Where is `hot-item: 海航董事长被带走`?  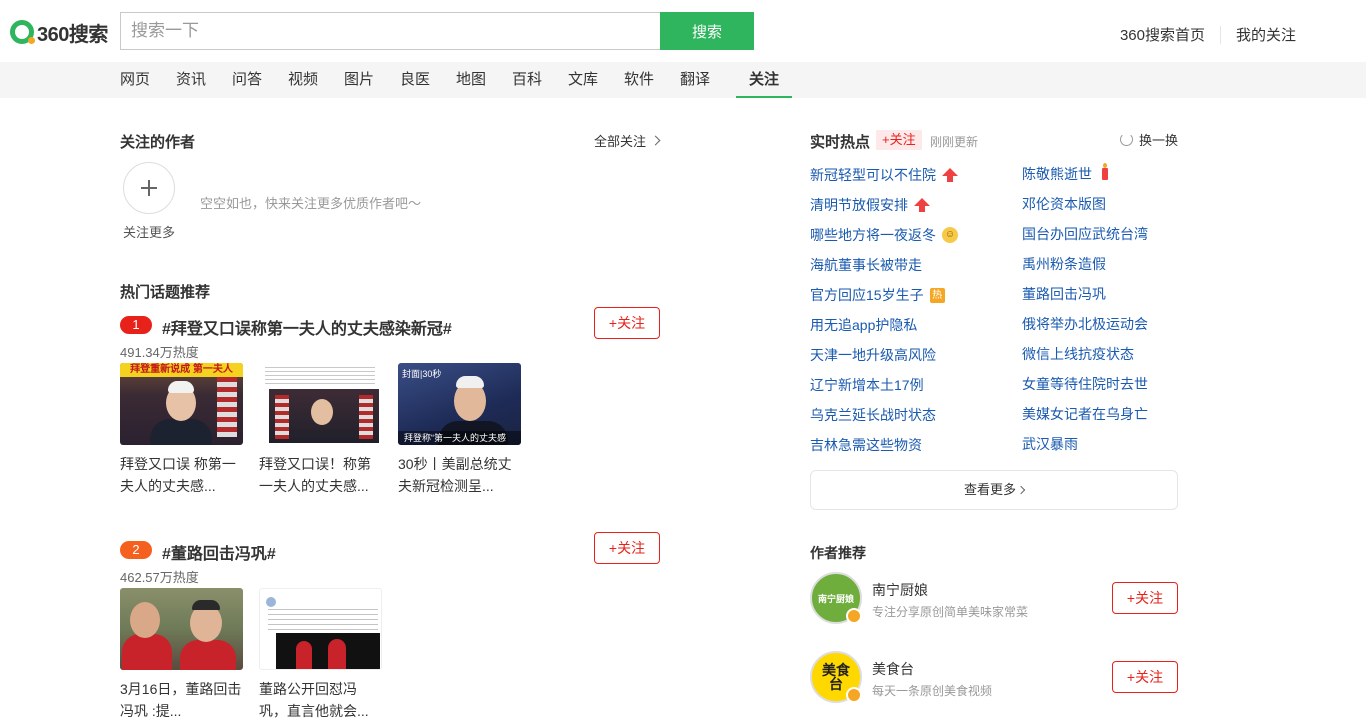 hot-item: 海航董事长被带走 is located at coordinates (884, 265).